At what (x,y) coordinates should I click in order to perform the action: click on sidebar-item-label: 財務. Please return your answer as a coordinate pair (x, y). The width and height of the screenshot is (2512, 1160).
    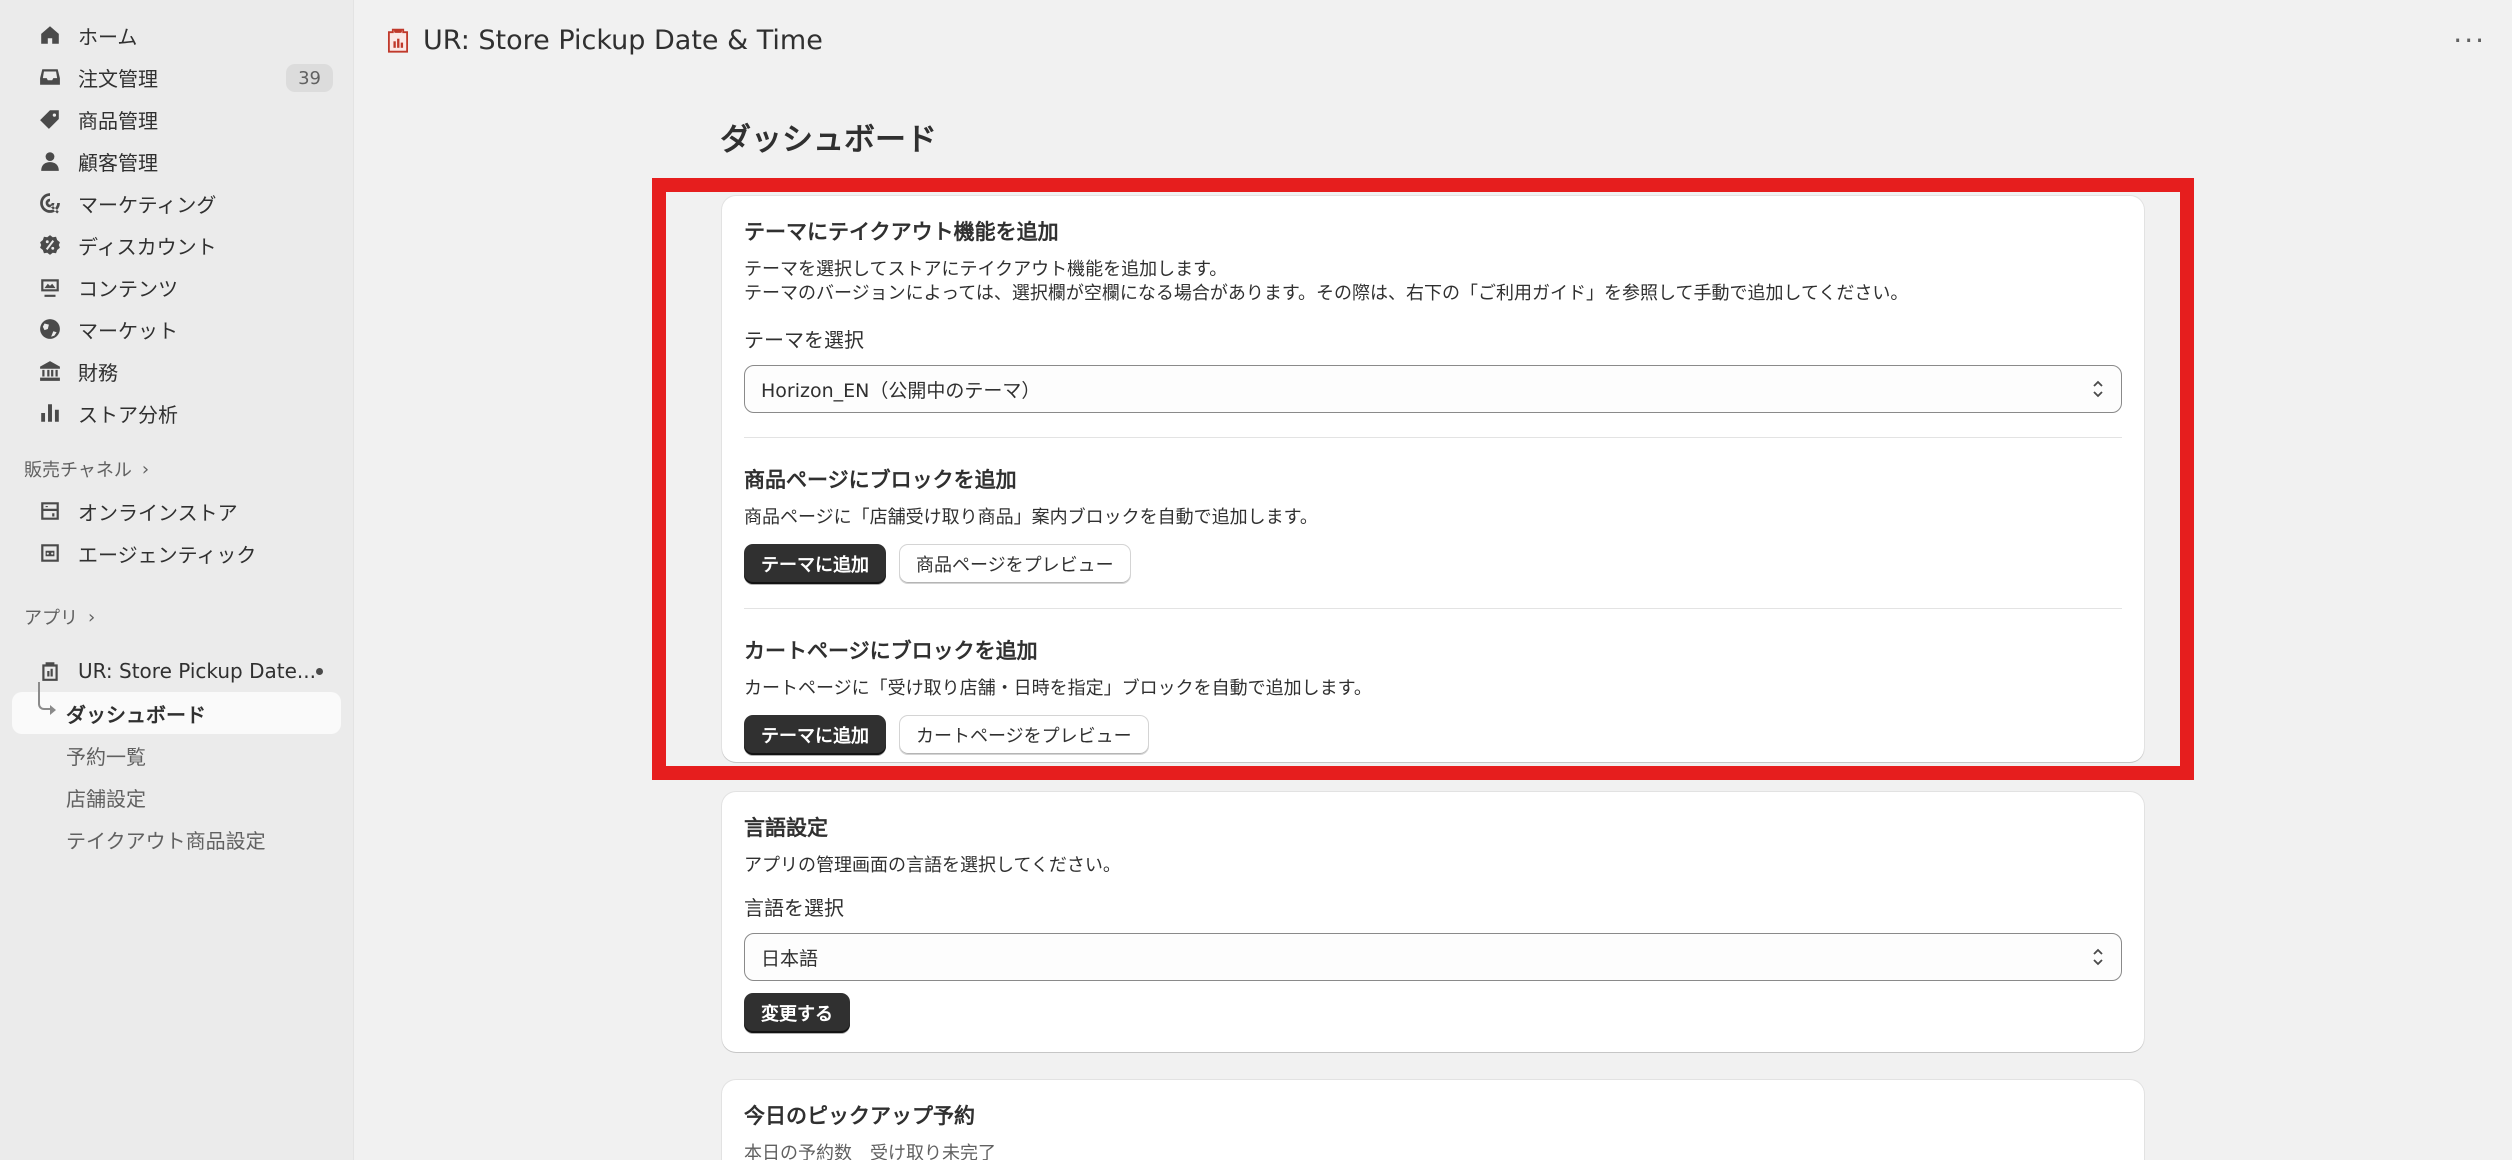
    Looking at the image, I should click on (98, 372).